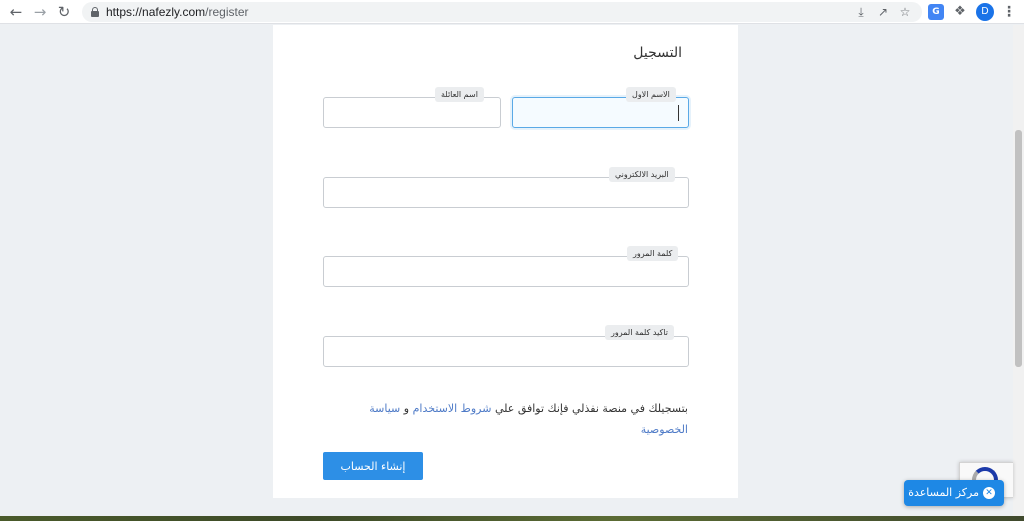  What do you see at coordinates (600, 112) in the screenshot?
I see `first-name-input` at bounding box center [600, 112].